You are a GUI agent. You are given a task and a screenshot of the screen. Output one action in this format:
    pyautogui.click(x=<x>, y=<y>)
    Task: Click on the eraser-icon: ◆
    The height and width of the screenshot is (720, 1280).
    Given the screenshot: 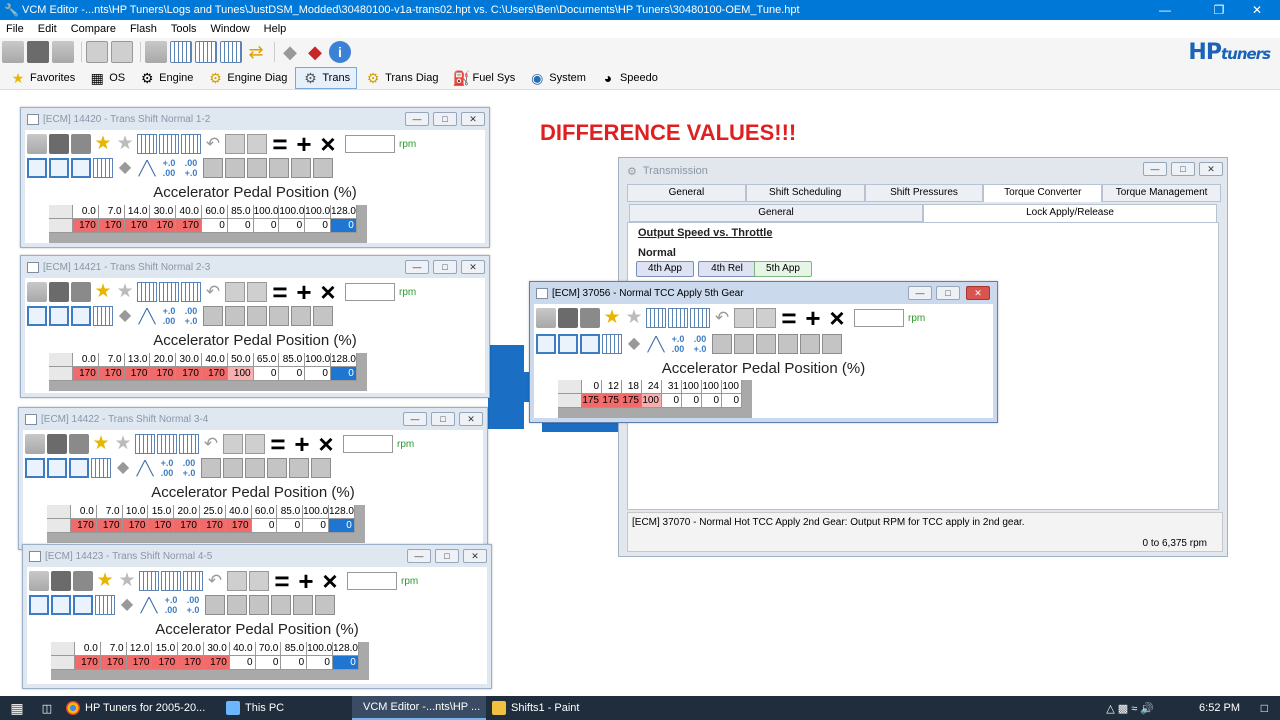 What is the action you would take?
    pyautogui.click(x=290, y=52)
    